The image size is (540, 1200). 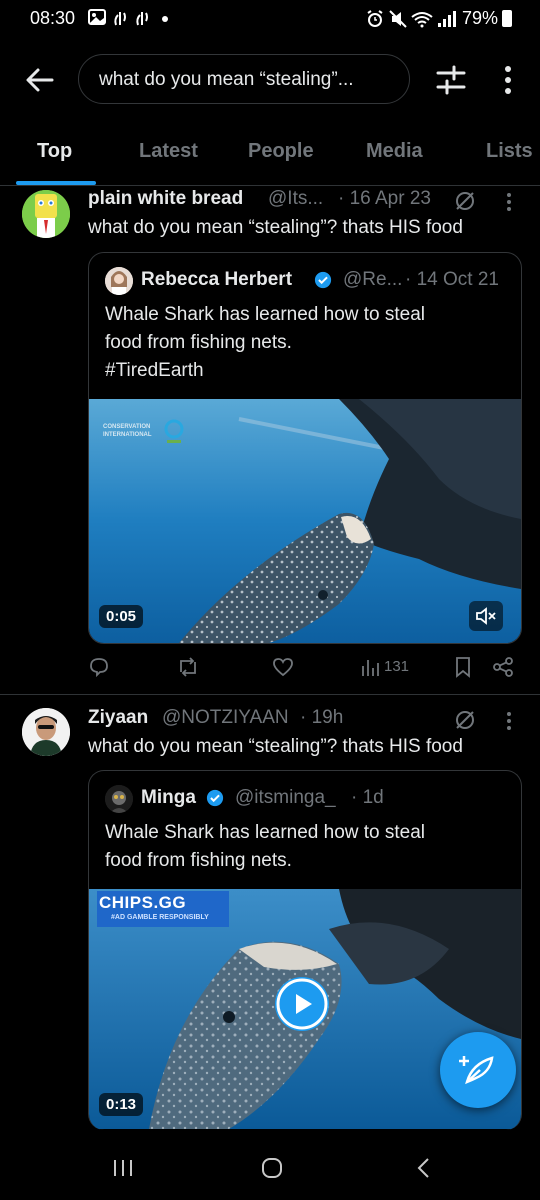 What do you see at coordinates (168, 151) in the screenshot?
I see `tab-latest: Latest` at bounding box center [168, 151].